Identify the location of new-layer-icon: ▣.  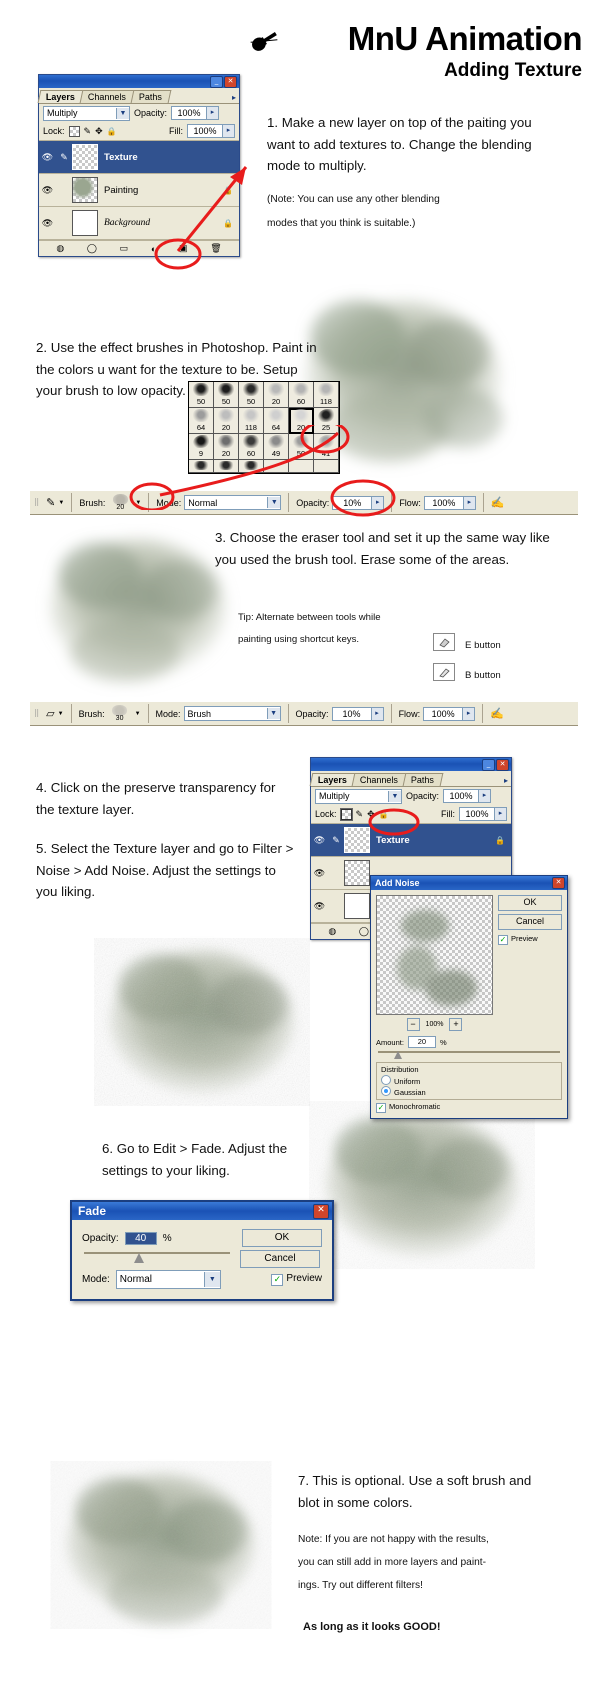
(183, 248).